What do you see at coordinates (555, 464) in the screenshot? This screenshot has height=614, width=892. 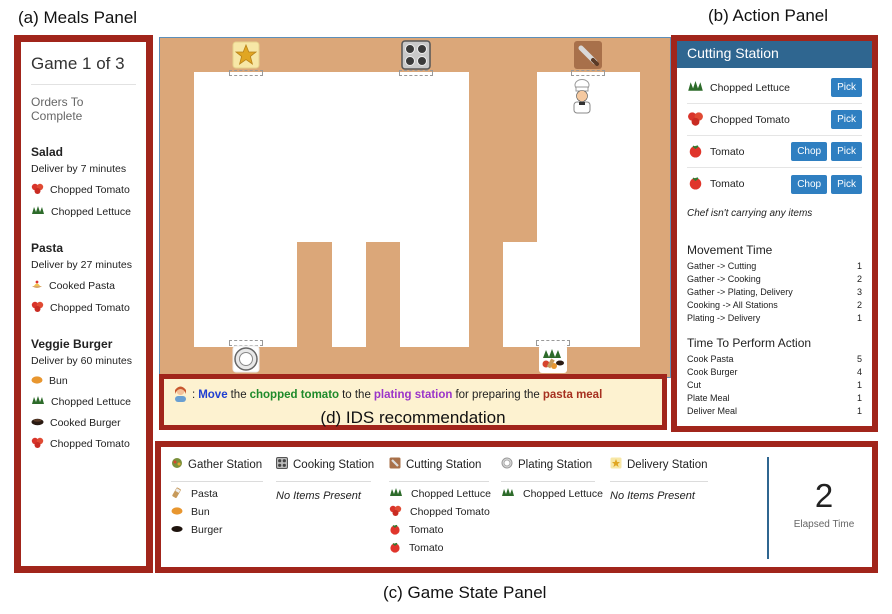 I see `station-state-name: Plating Station` at bounding box center [555, 464].